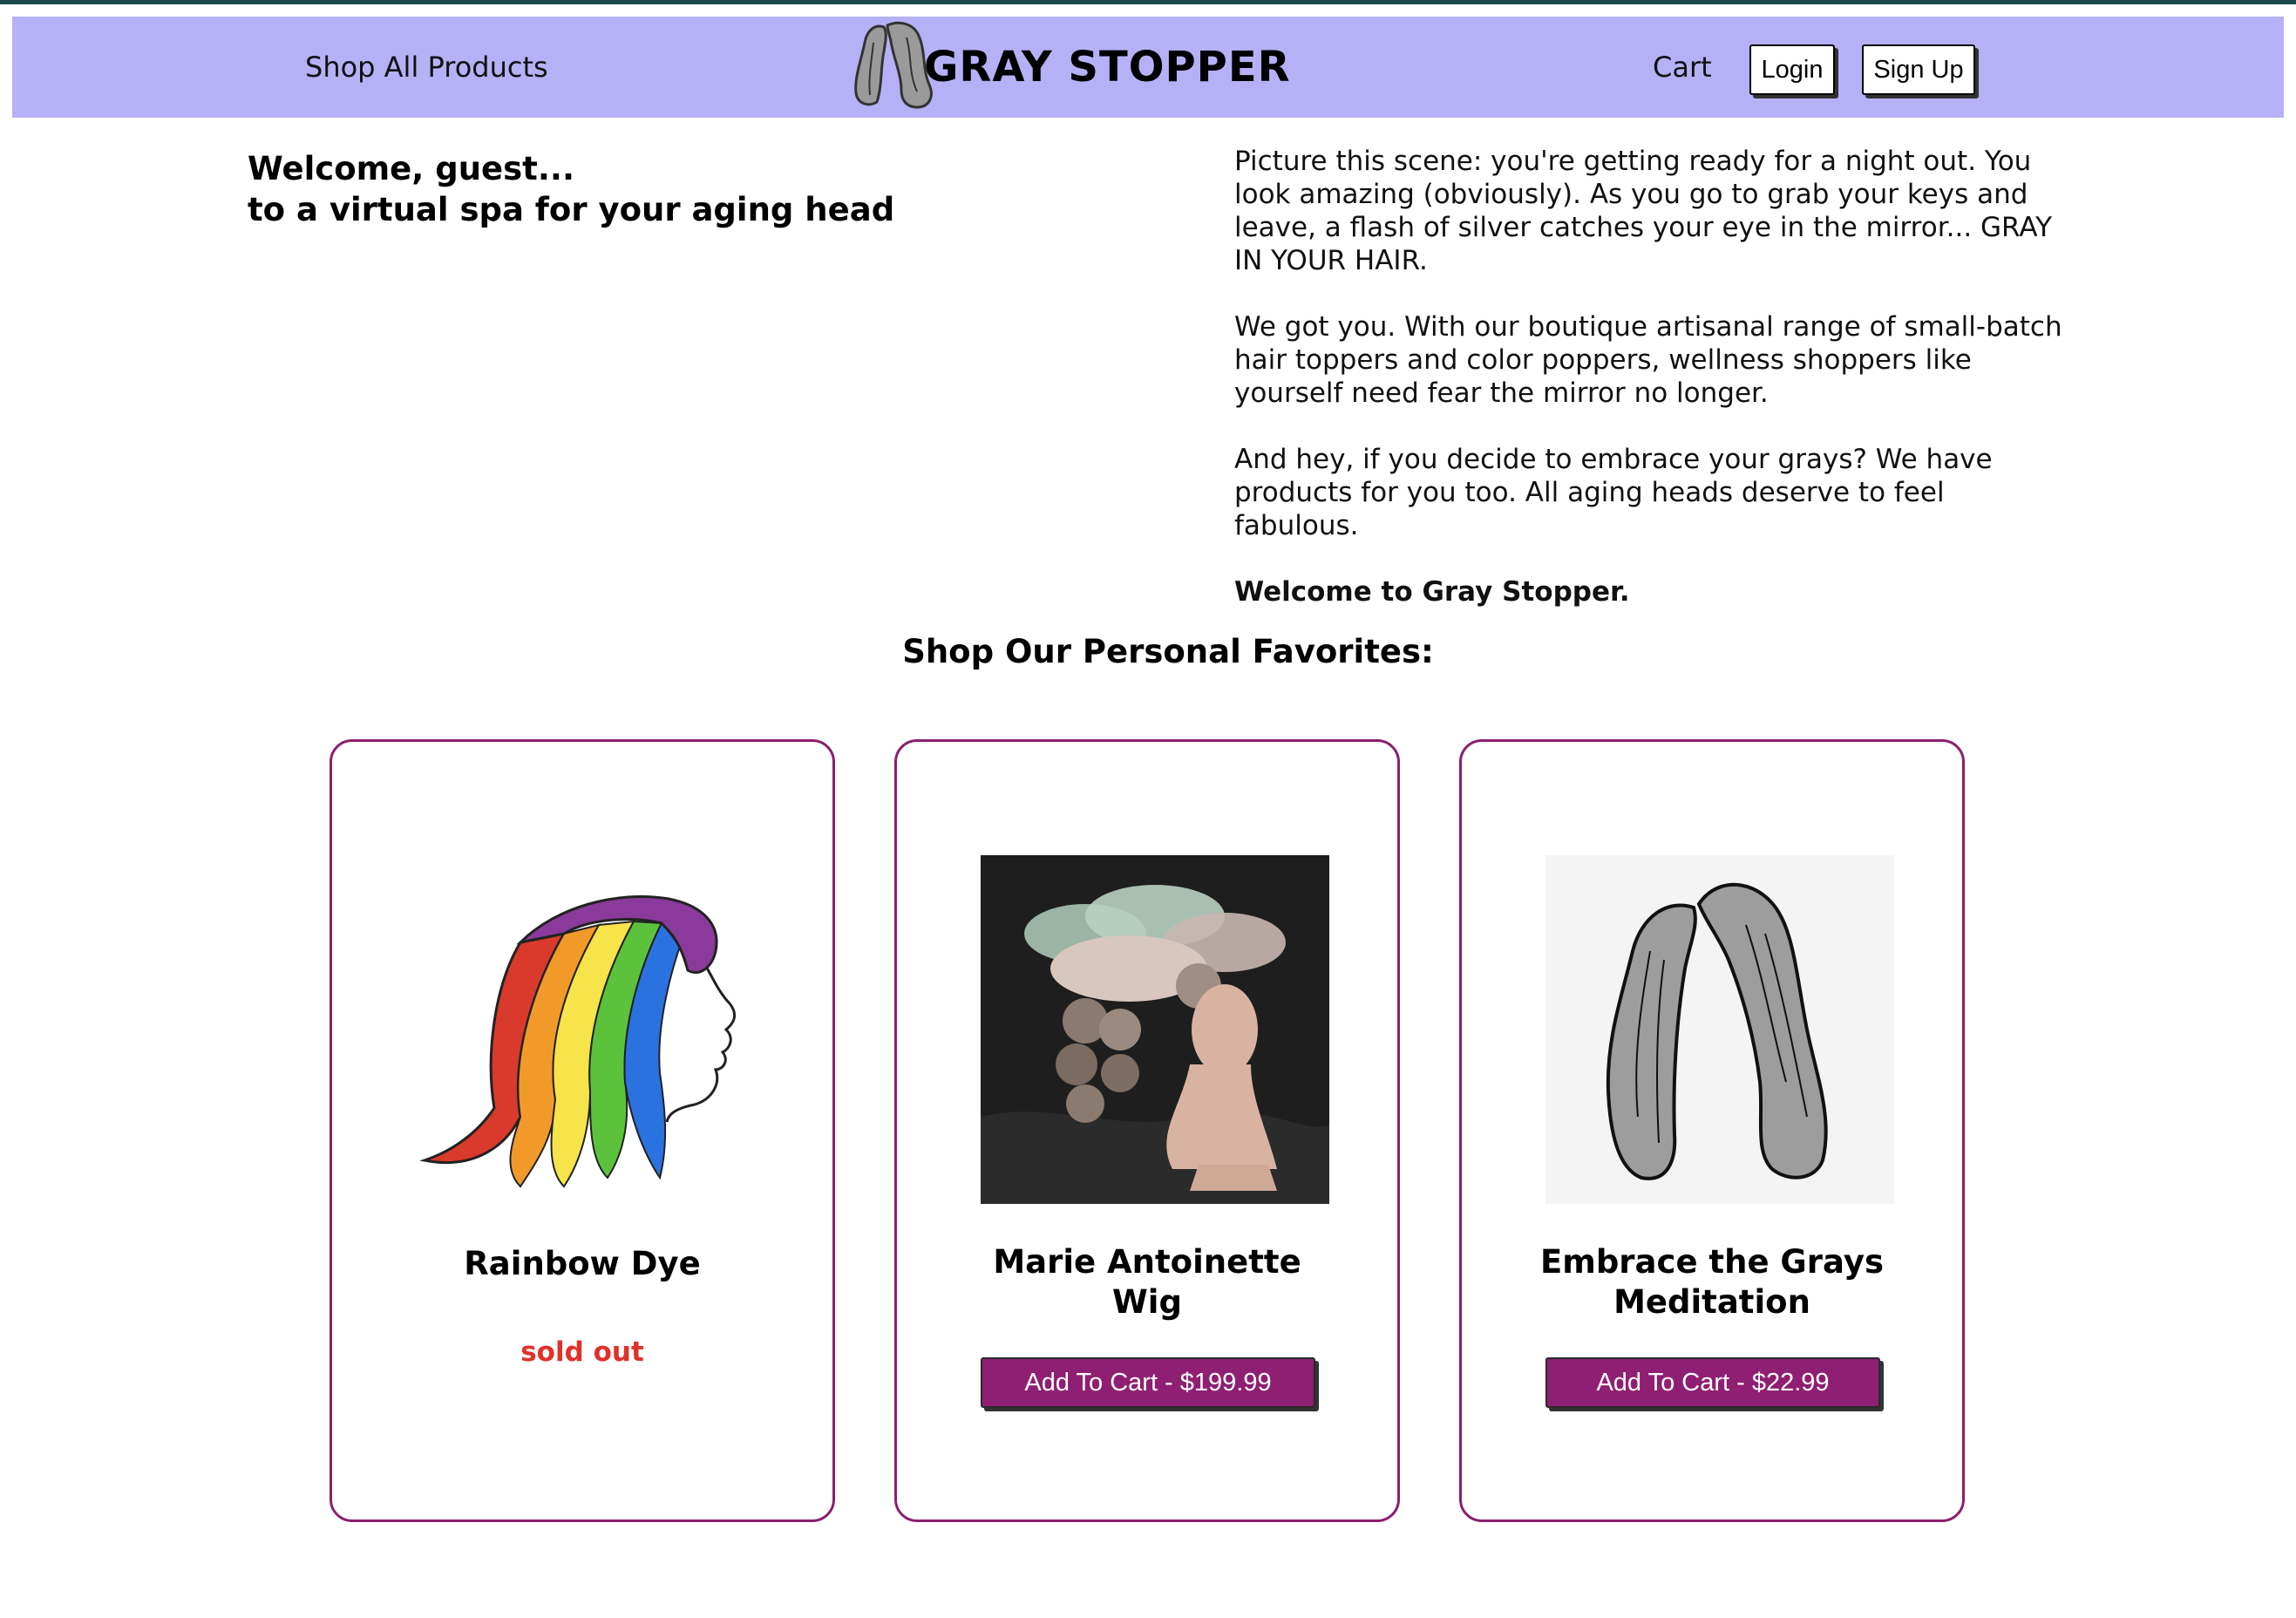 The width and height of the screenshot is (2296, 1618). What do you see at coordinates (1712, 1282) in the screenshot?
I see `product-name: Embrace the Grays Meditation` at bounding box center [1712, 1282].